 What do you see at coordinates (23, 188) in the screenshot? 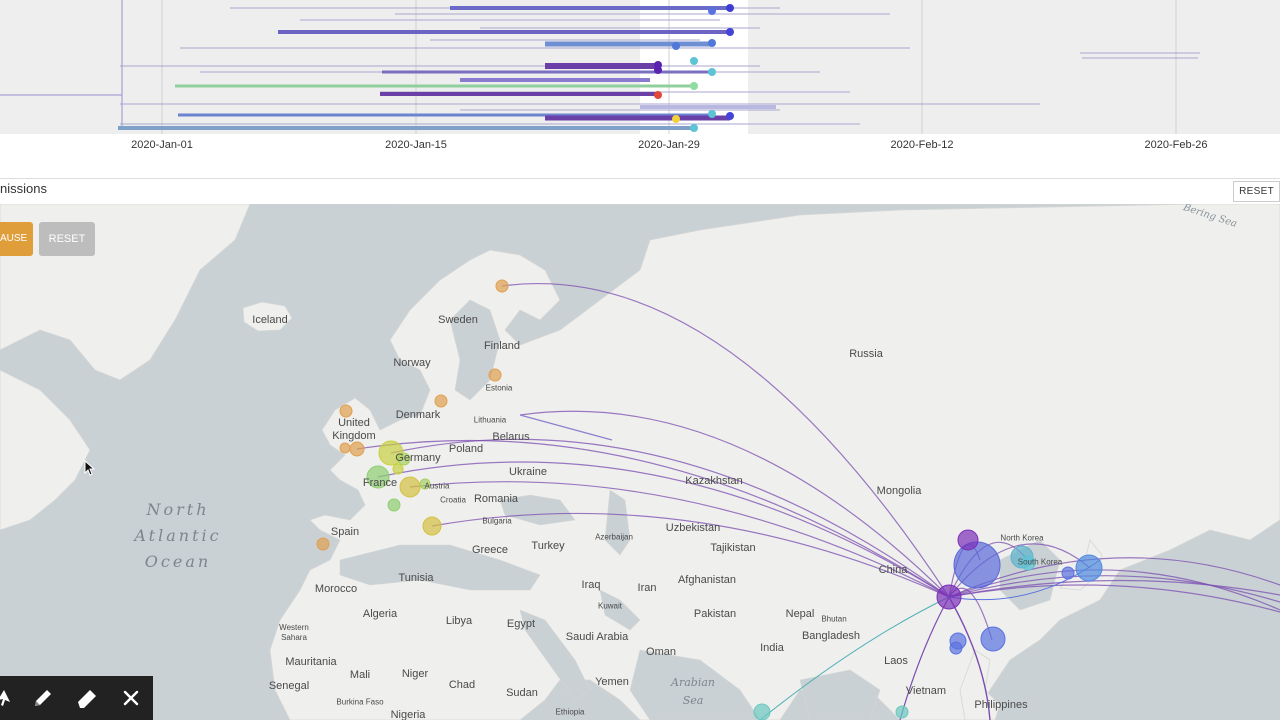
I see `map-panel-title: nissions` at bounding box center [23, 188].